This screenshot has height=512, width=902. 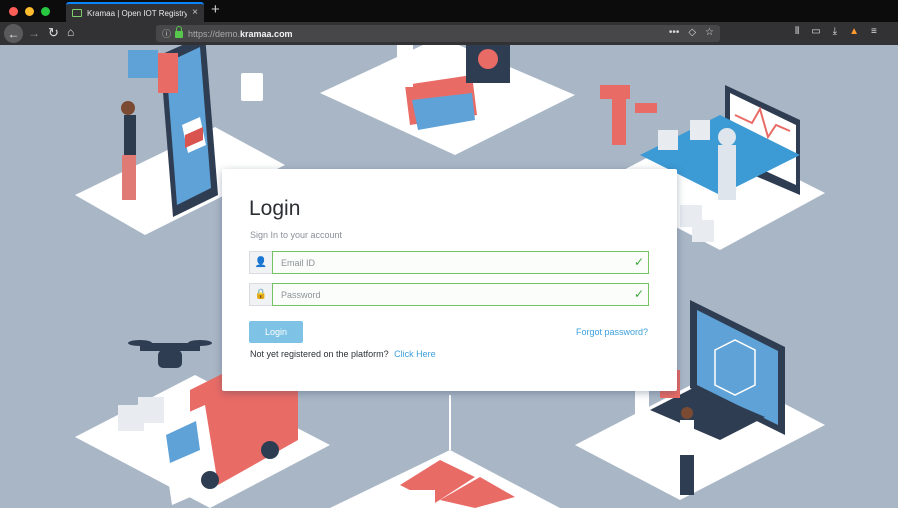 What do you see at coordinates (319, 354) in the screenshot?
I see `register-text: Not yet registered on the platform?` at bounding box center [319, 354].